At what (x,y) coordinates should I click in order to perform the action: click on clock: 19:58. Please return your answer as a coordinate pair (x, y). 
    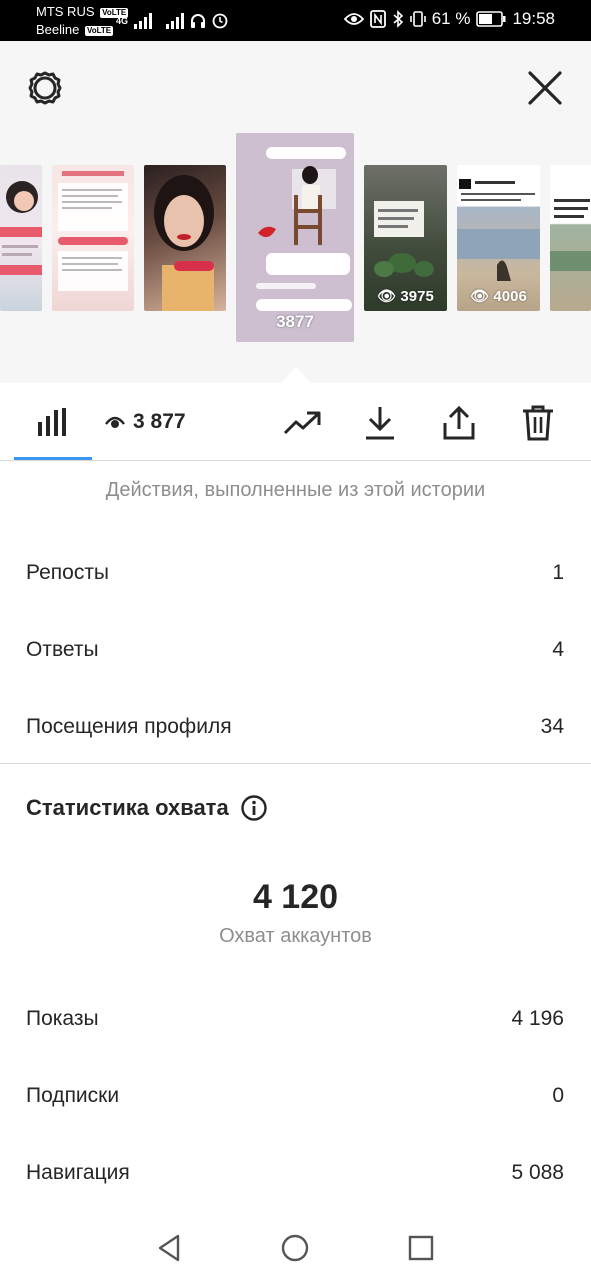
    Looking at the image, I should click on (533, 18).